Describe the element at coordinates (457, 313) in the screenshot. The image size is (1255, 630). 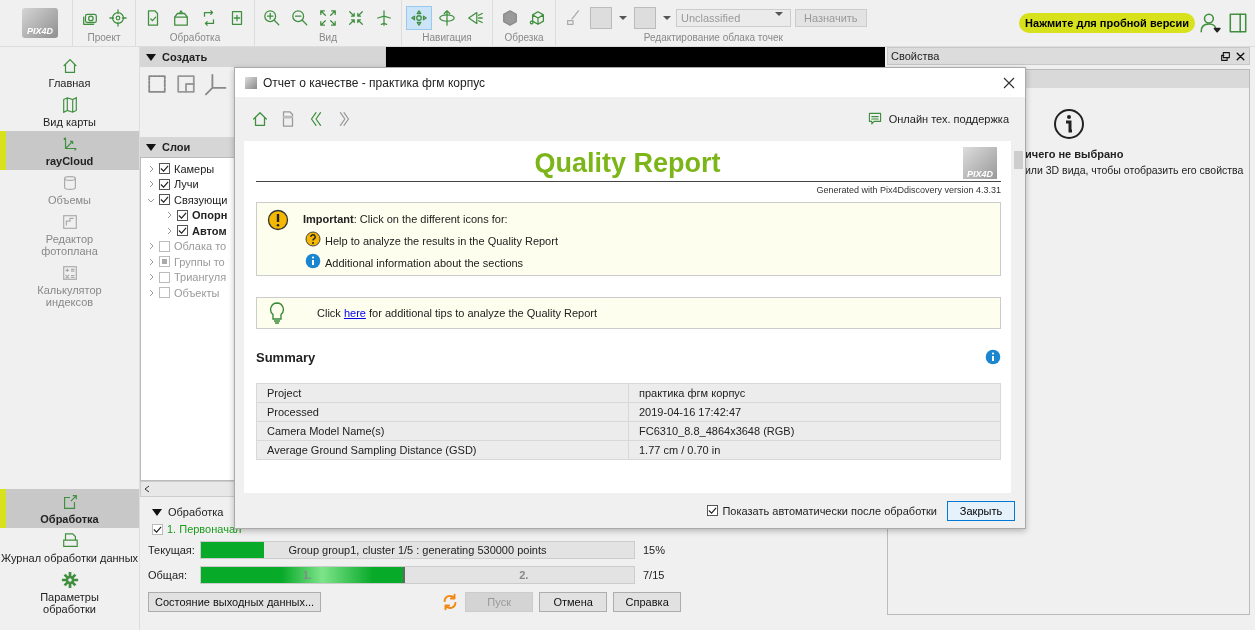
I see `tip-text: Click here for additional tips to analyze the Quality Report` at that location.